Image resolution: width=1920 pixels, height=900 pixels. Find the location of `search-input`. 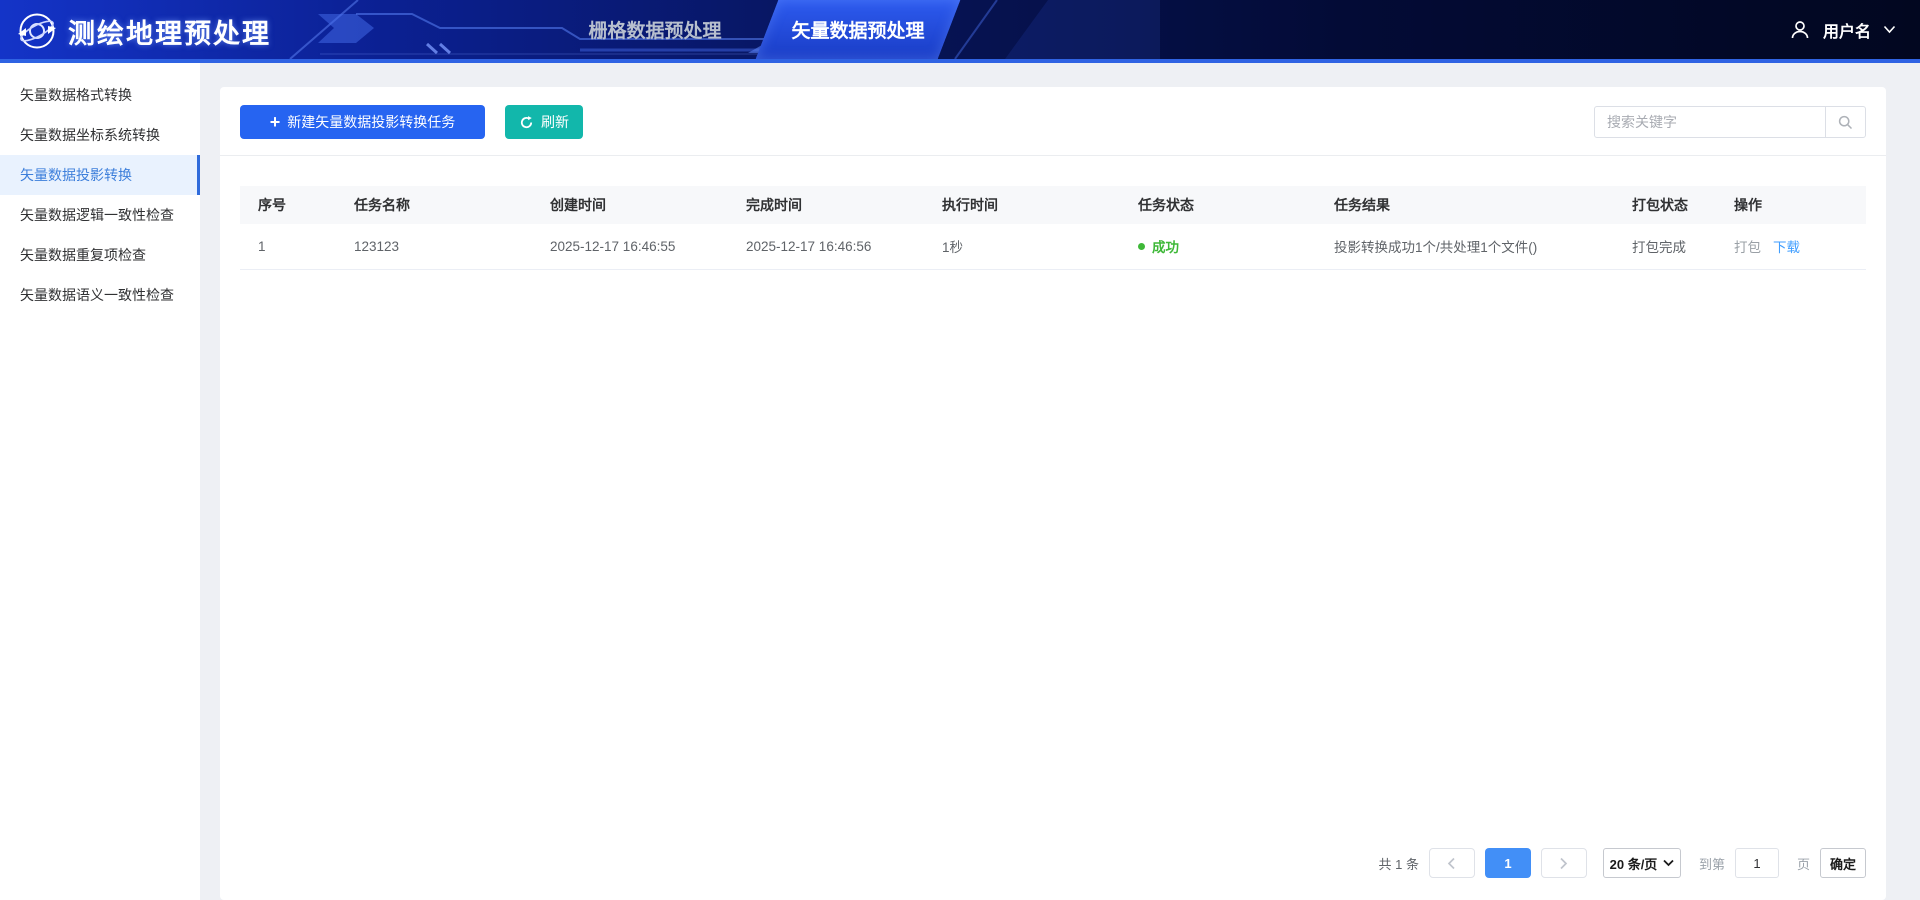

search-input is located at coordinates (1710, 122).